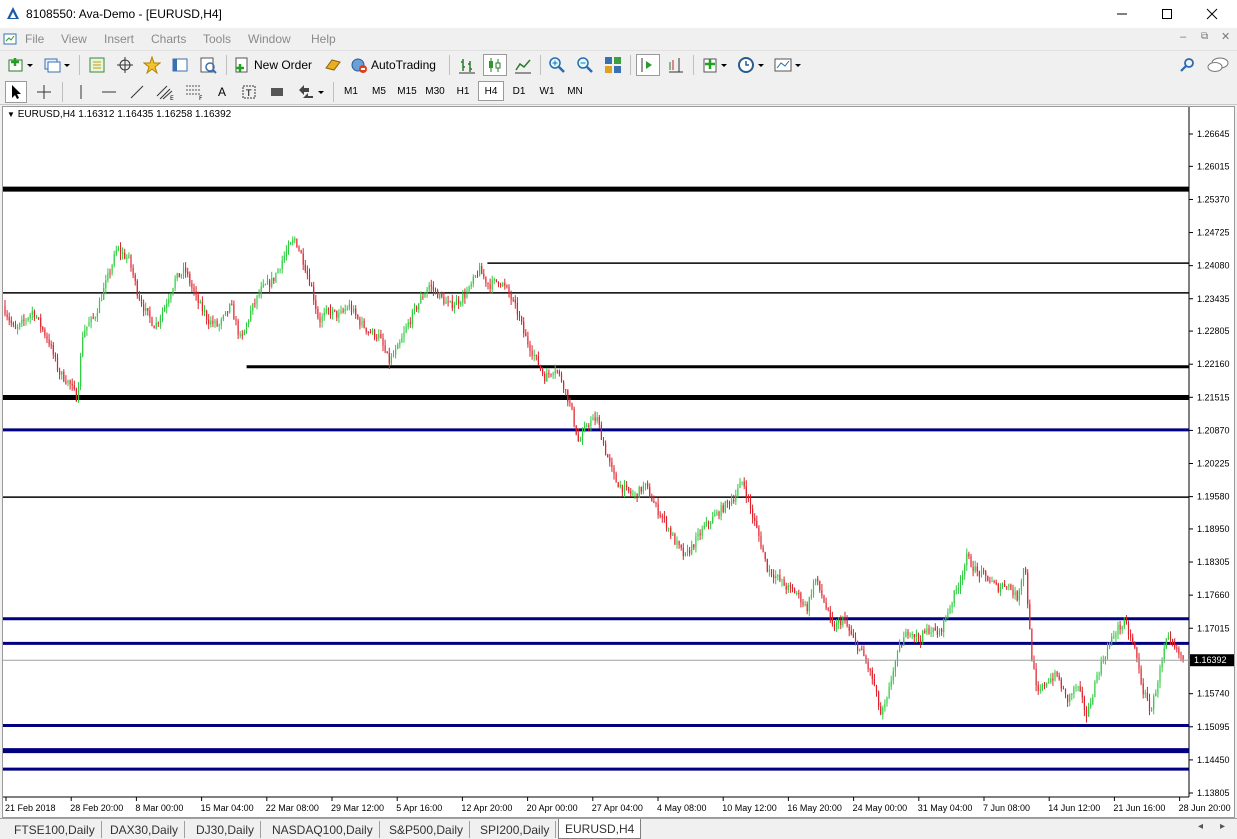  What do you see at coordinates (1200, 826) in the screenshot?
I see `tabs-scroll-left-icon: ◂` at bounding box center [1200, 826].